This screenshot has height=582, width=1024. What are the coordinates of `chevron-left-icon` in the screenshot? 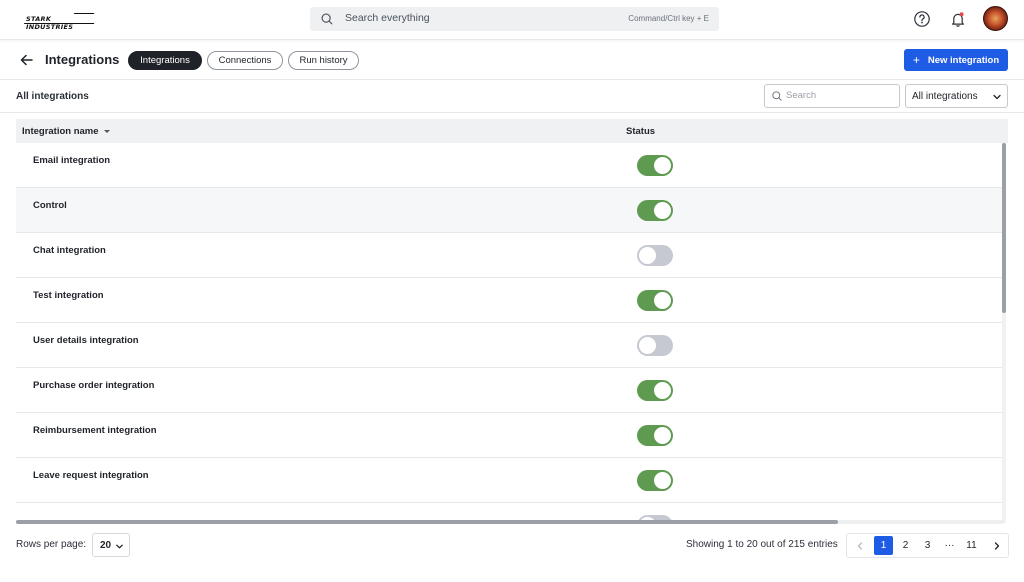 It's located at (859, 545).